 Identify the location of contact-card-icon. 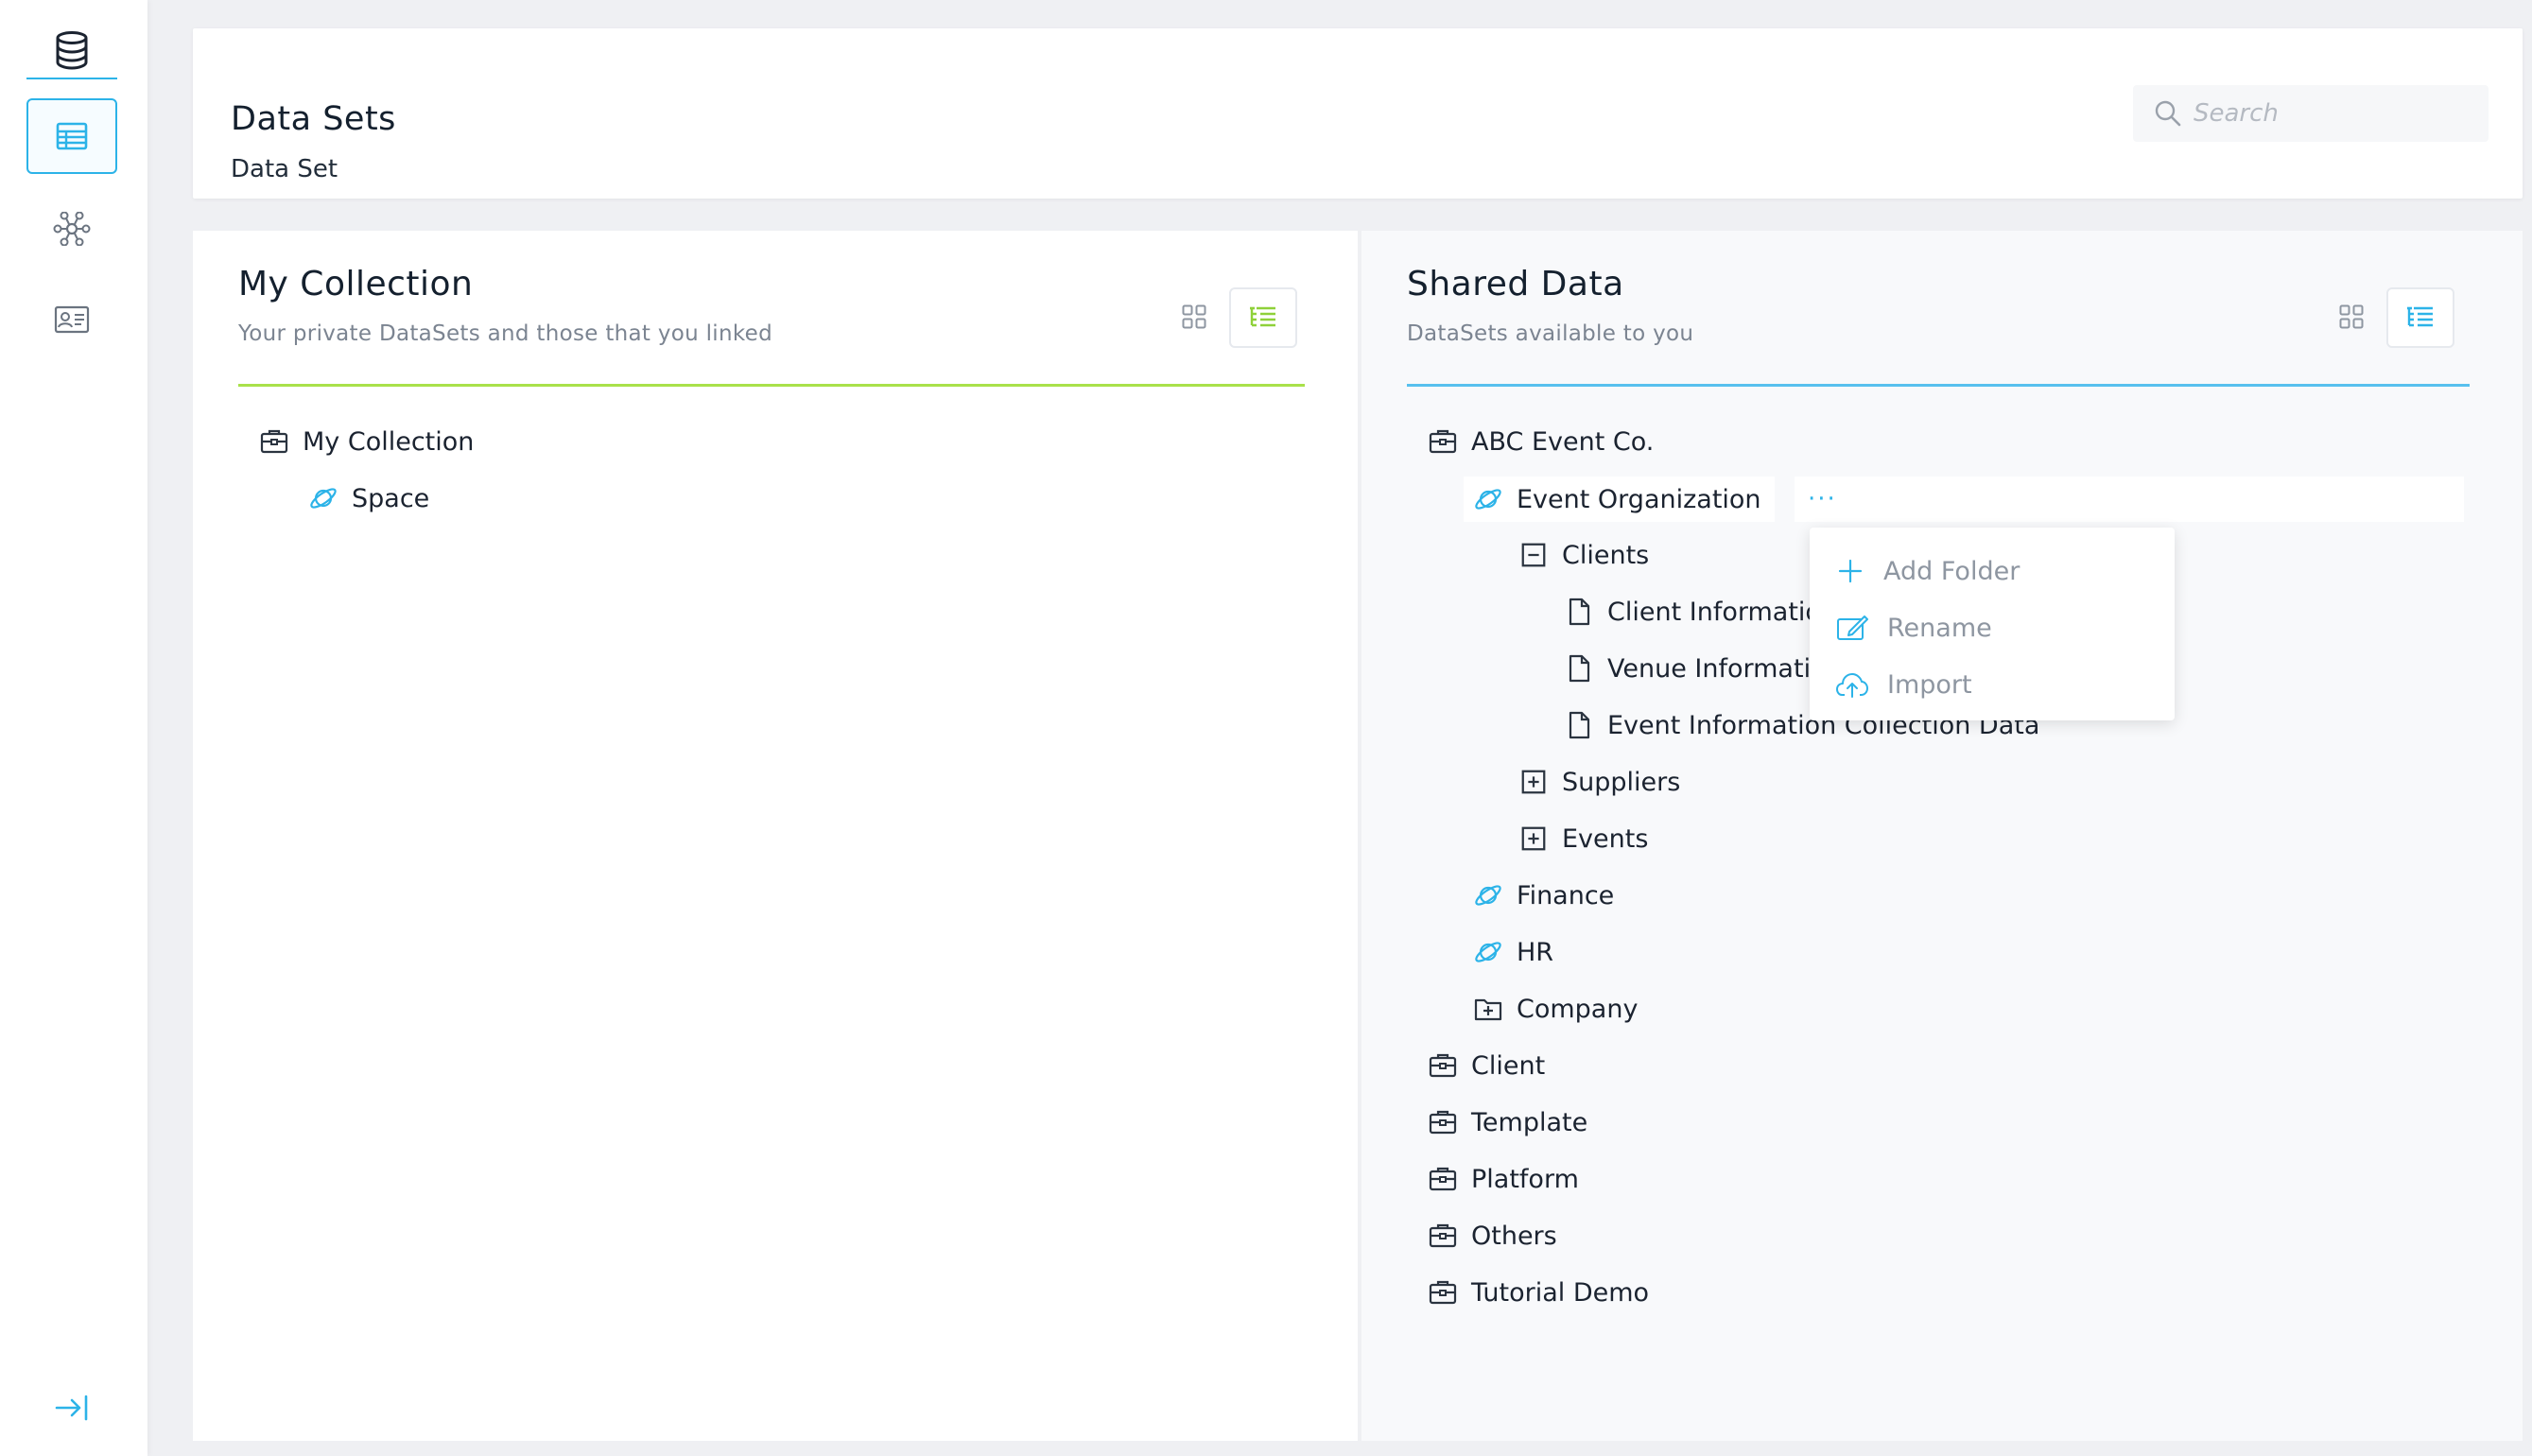
(72, 319).